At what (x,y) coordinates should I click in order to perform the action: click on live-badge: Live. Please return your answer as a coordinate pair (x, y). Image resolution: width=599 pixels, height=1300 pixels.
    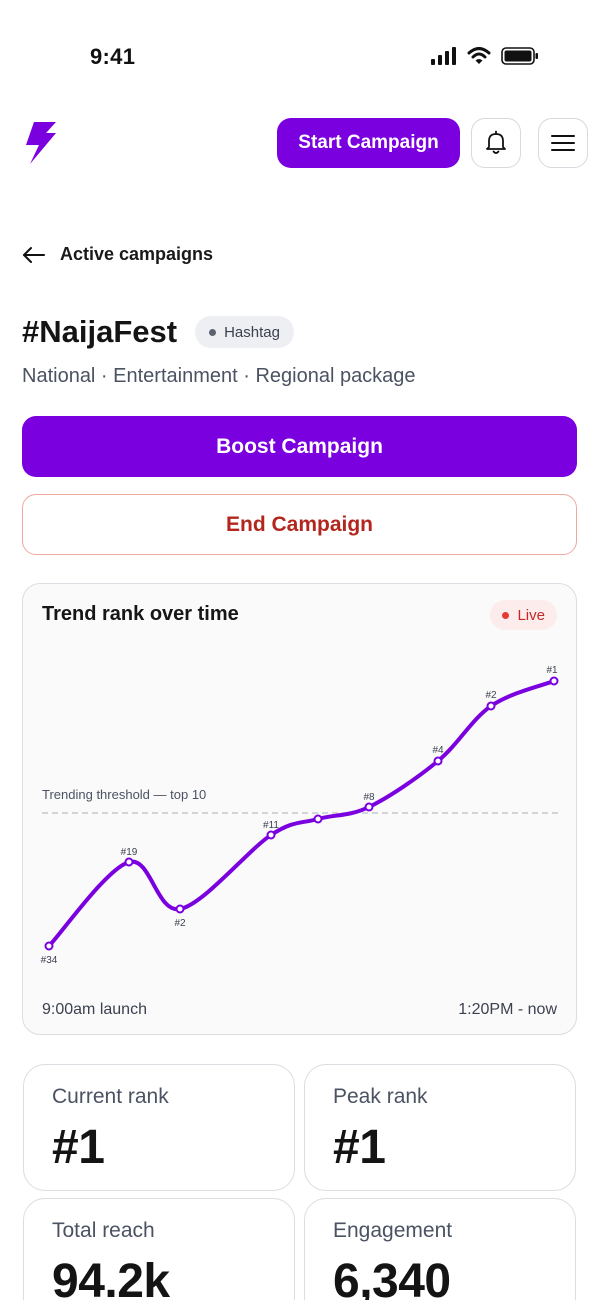
    Looking at the image, I should click on (523, 615).